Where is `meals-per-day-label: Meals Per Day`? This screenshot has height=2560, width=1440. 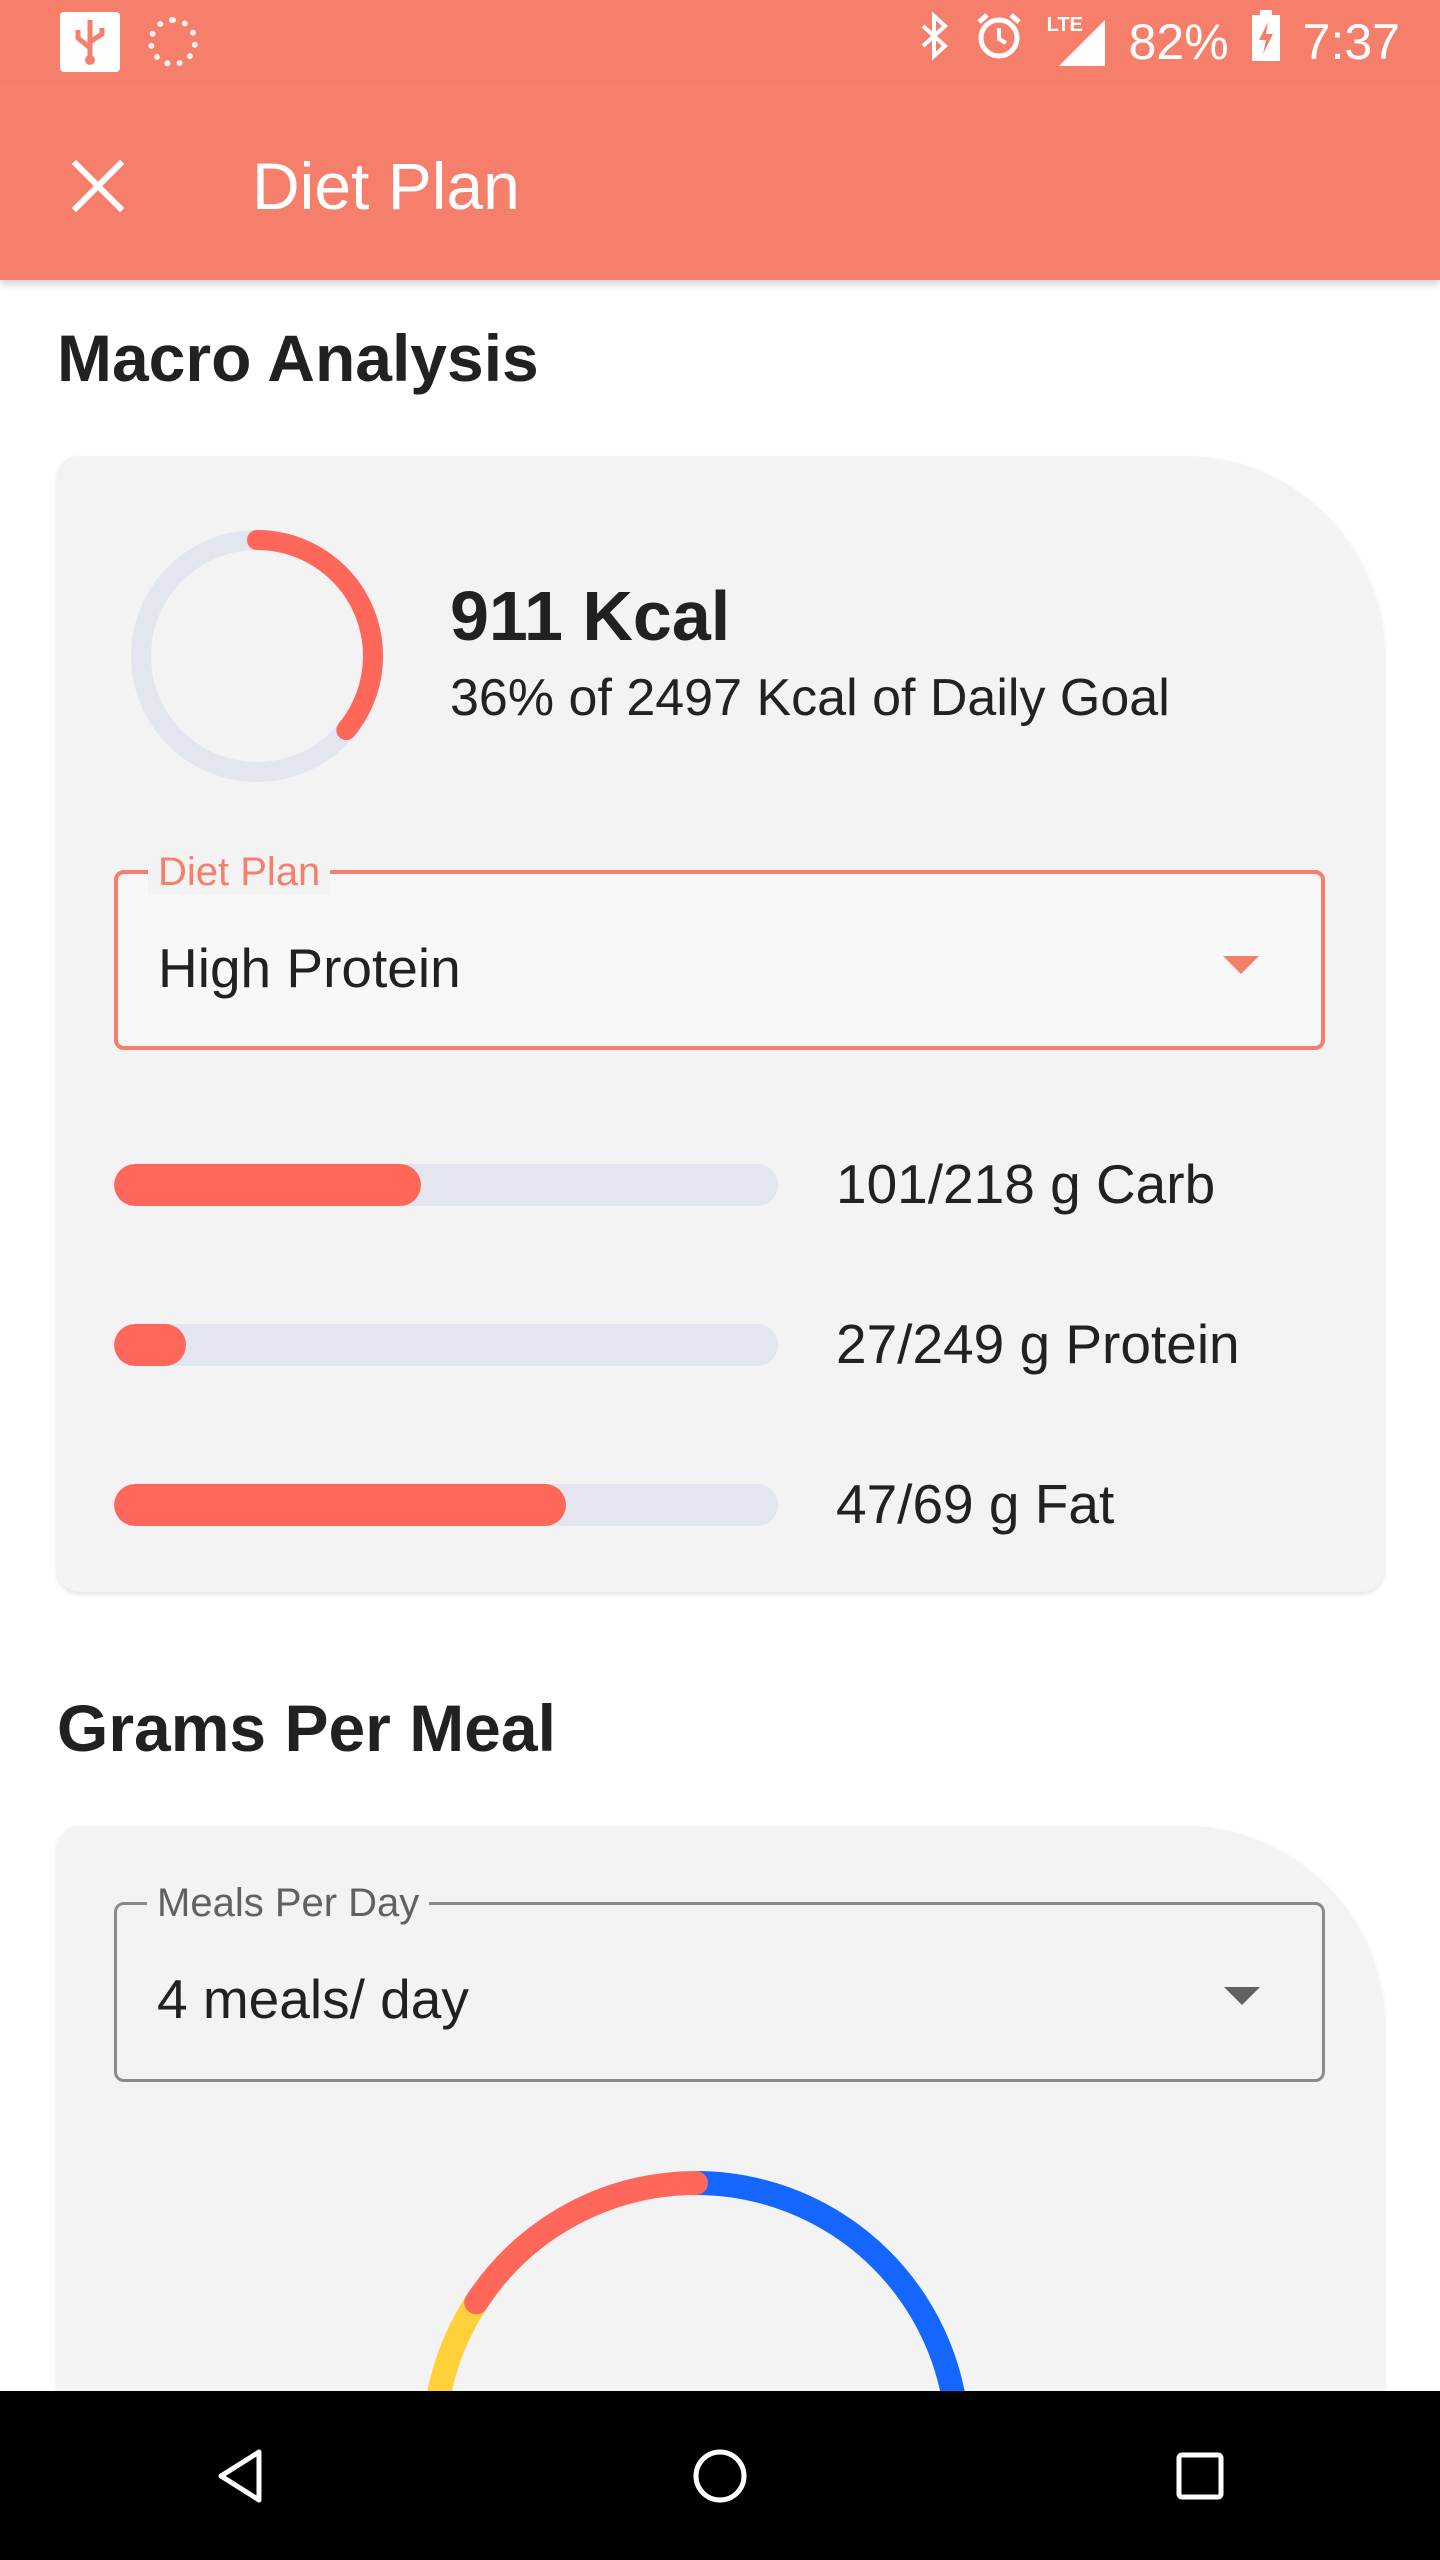 meals-per-day-label: Meals Per Day is located at coordinates (288, 1903).